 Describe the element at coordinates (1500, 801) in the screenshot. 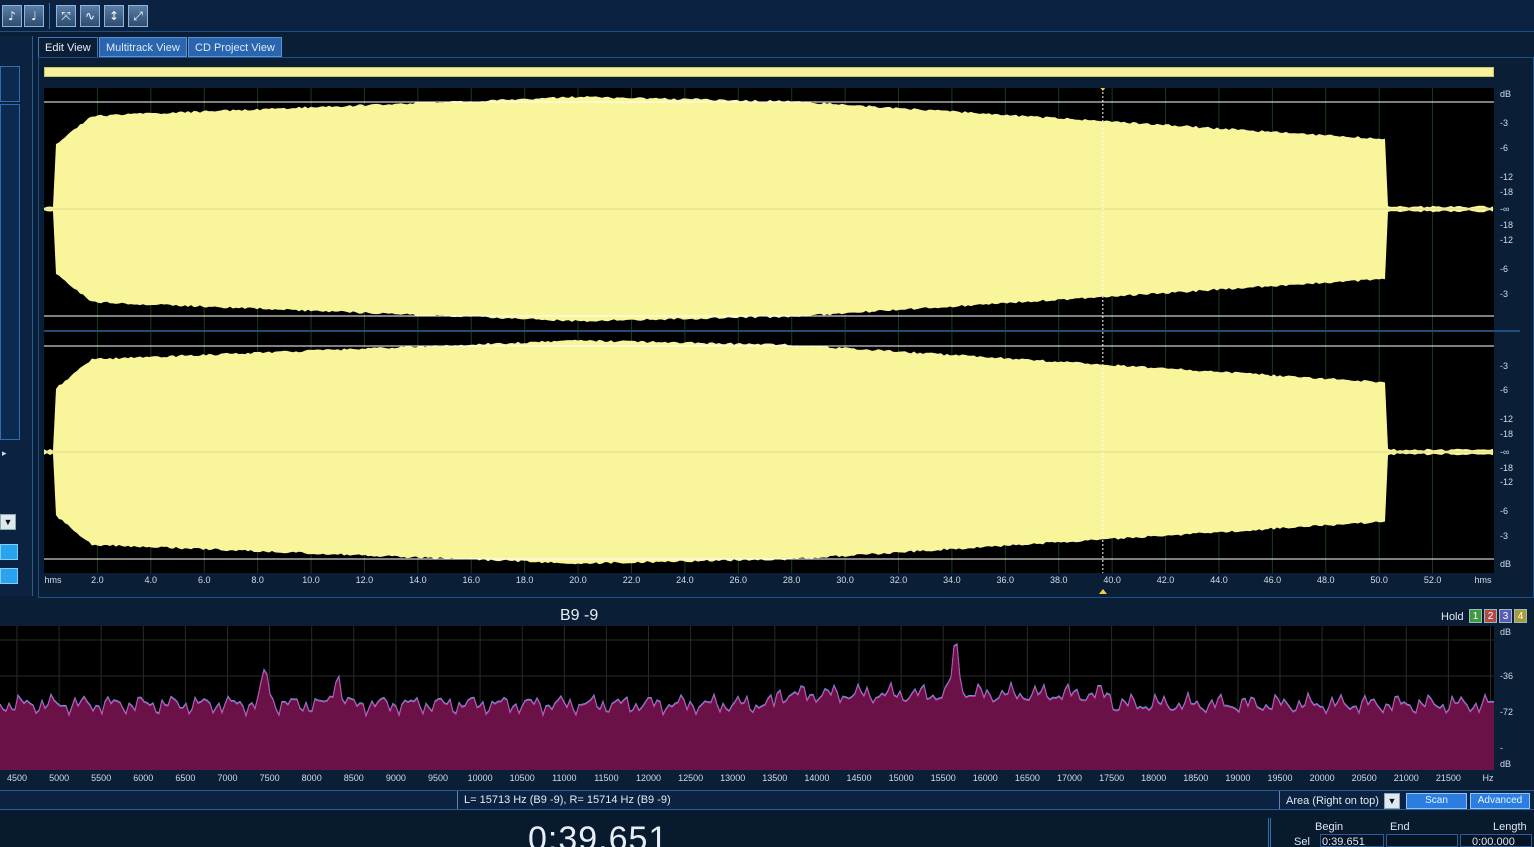

I see `advanced-button: Advanced` at that location.